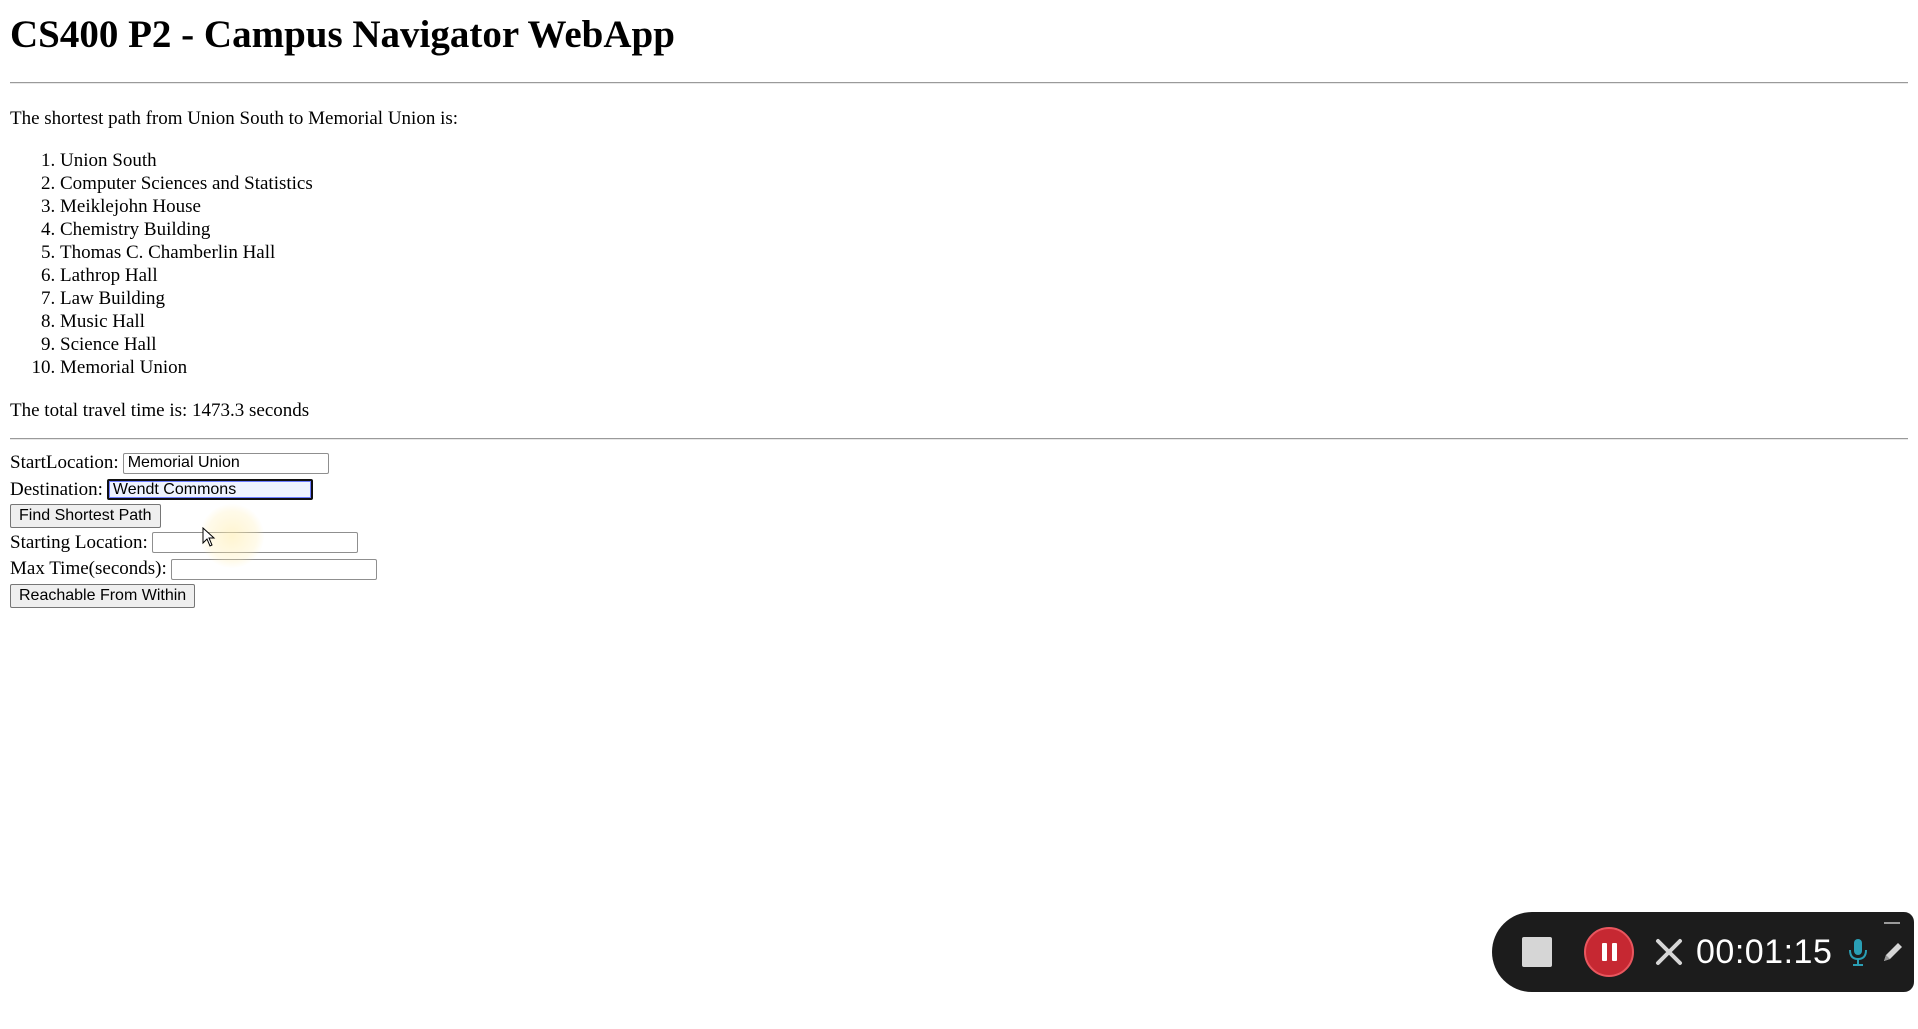 The width and height of the screenshot is (1918, 1029). Describe the element at coordinates (88, 569) in the screenshot. I see `max-time-label: Max Time(seconds):` at that location.